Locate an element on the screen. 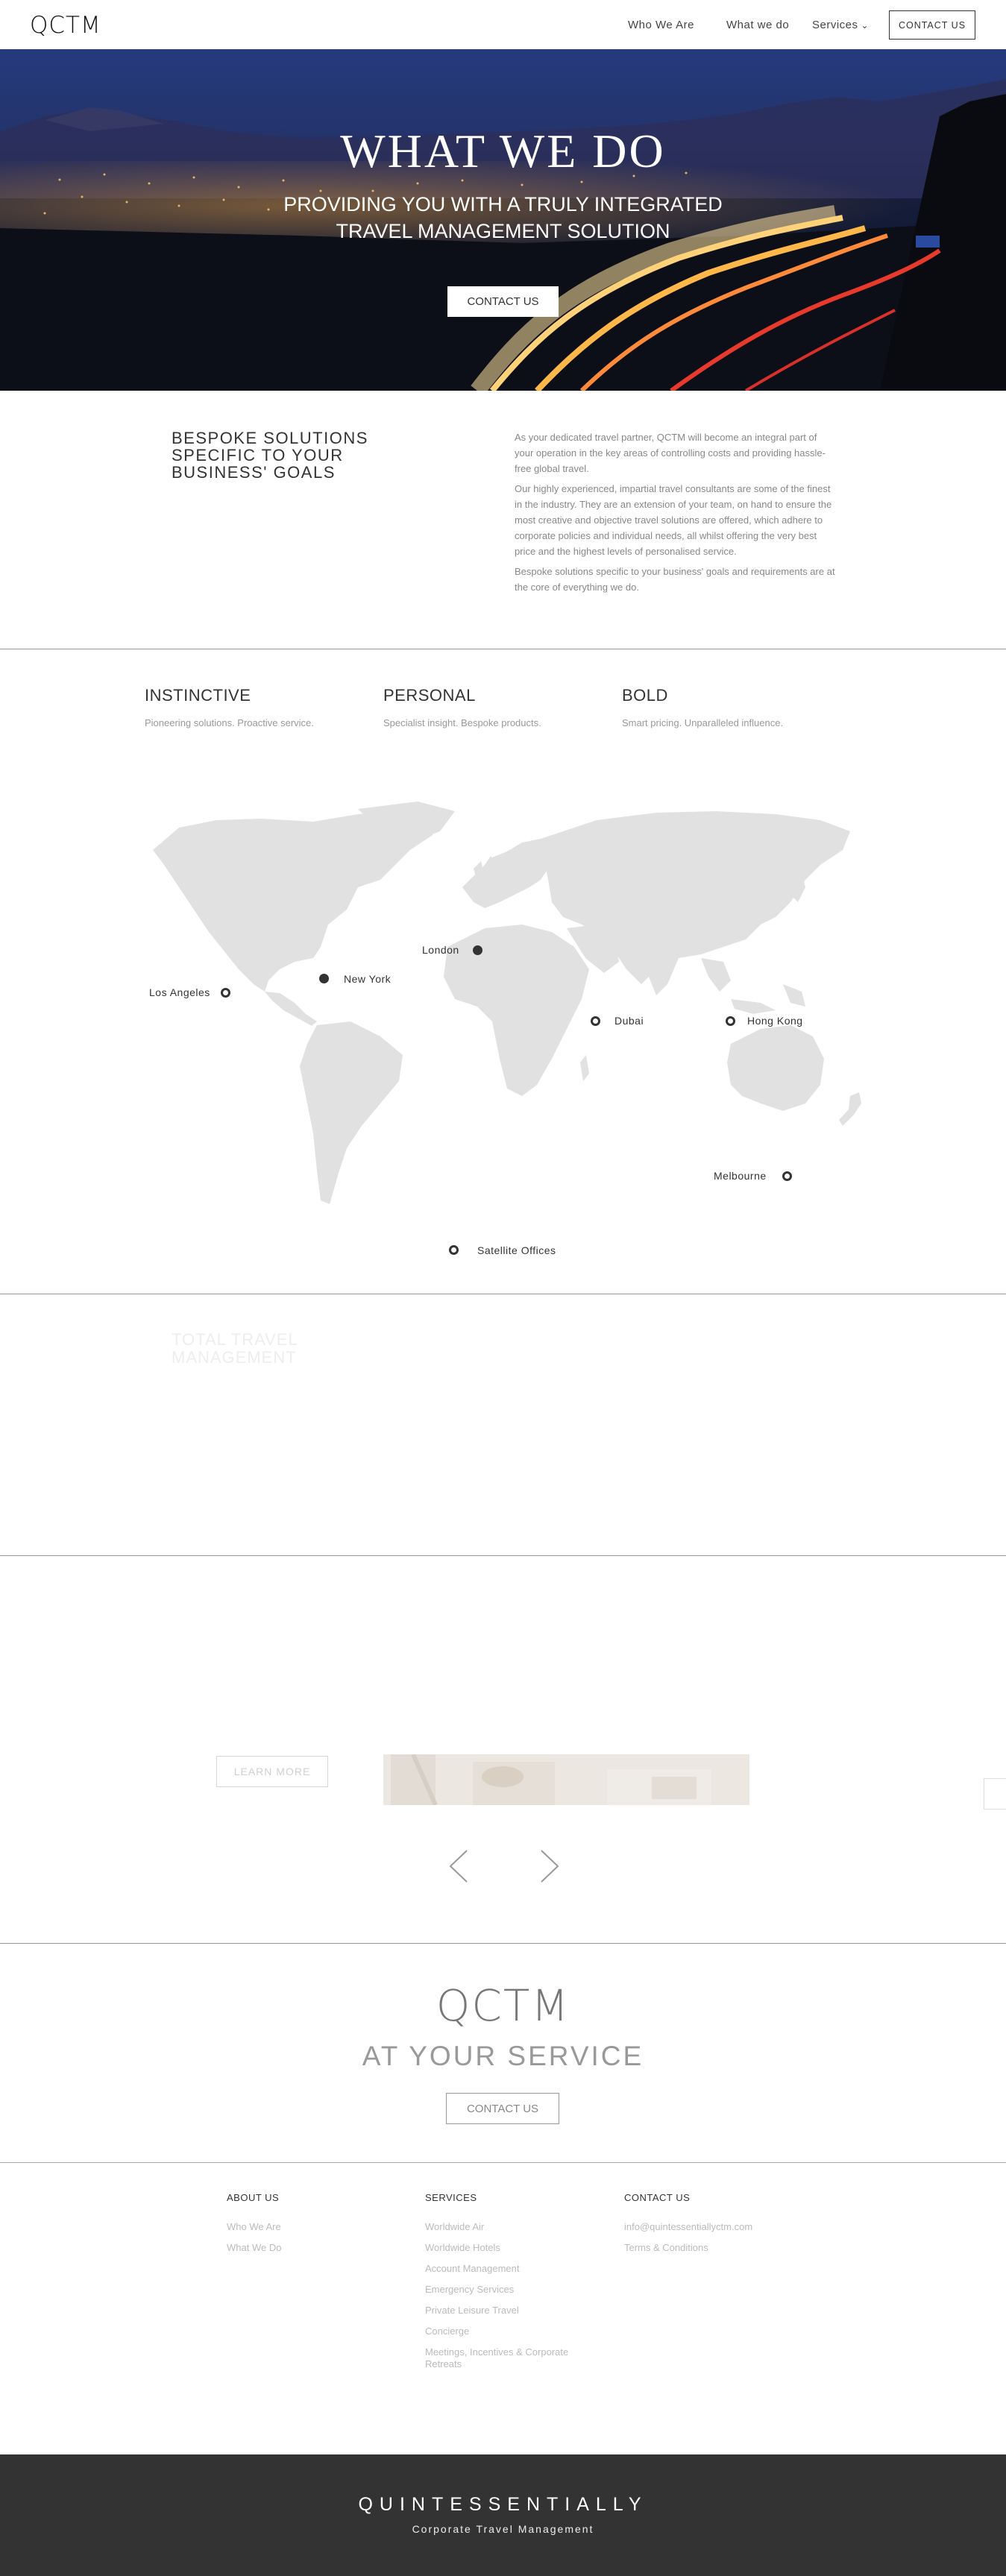  city-label-new-york: New York is located at coordinates (368, 979).